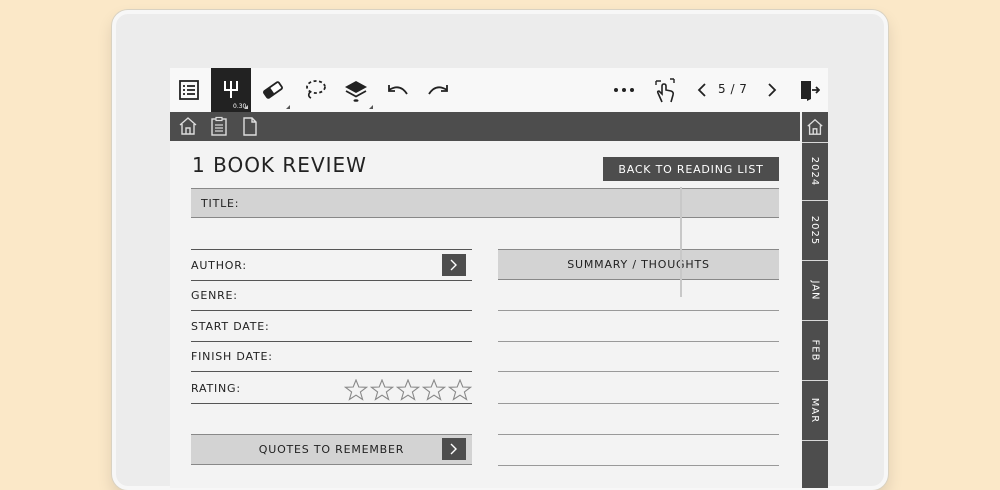 This screenshot has width=1000, height=490. I want to click on toc-button, so click(189, 90).